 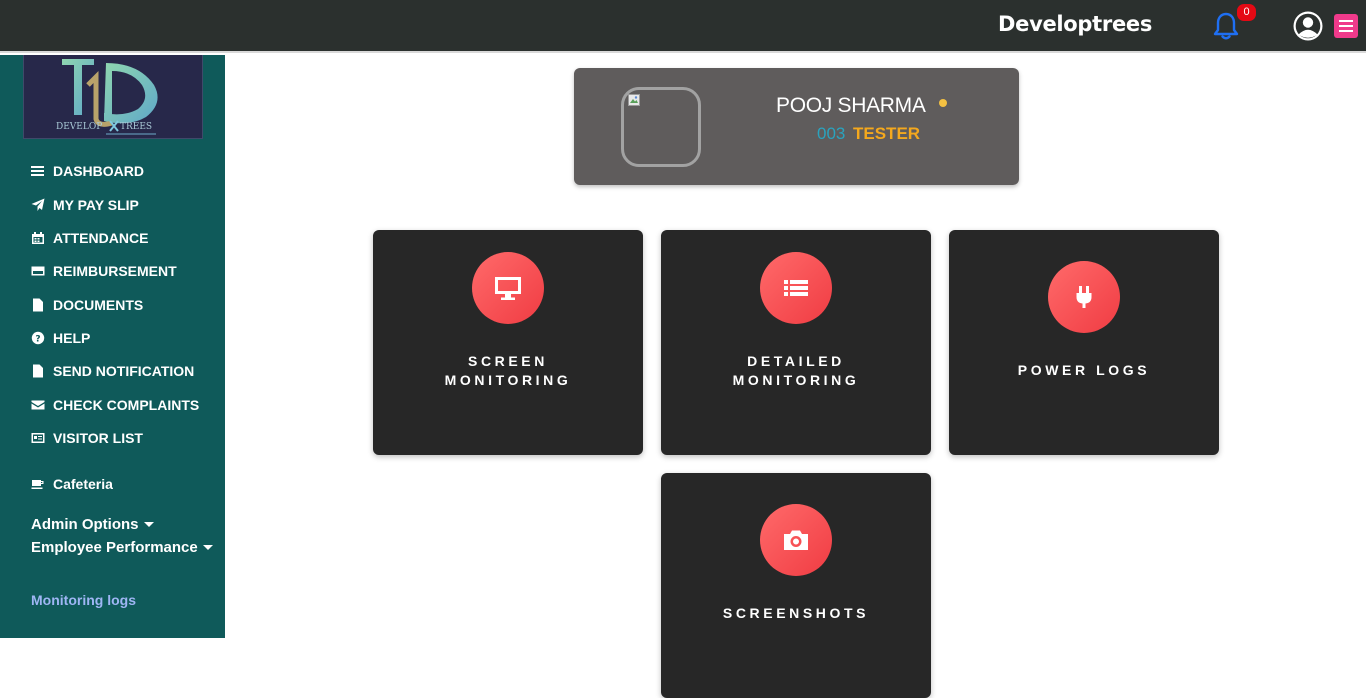 I want to click on employee-role: TESTER, so click(x=887, y=133).